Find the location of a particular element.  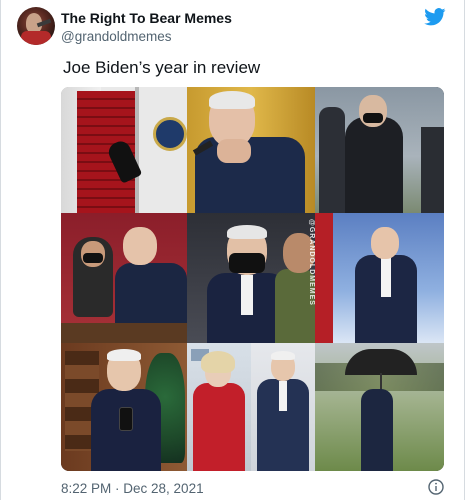

collage-photo-head-bowed is located at coordinates (251, 150).